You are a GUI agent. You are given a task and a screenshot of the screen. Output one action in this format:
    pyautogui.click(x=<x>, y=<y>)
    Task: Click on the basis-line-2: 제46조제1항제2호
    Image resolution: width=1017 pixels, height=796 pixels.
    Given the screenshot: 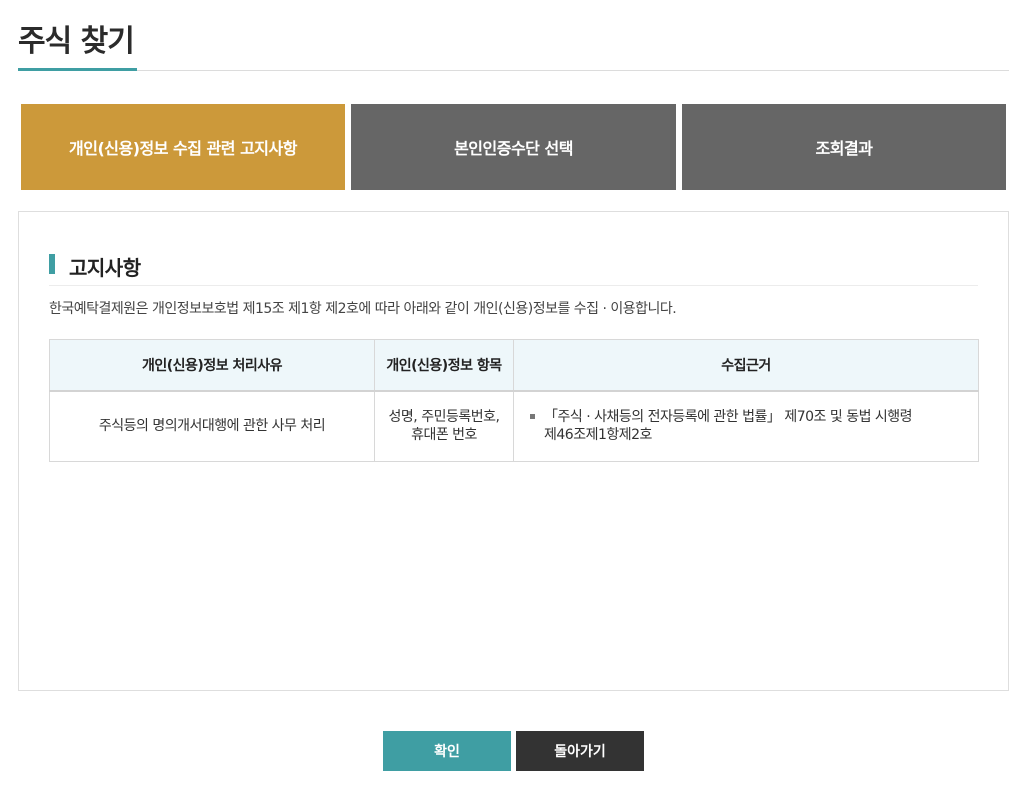 What is the action you would take?
    pyautogui.click(x=598, y=435)
    